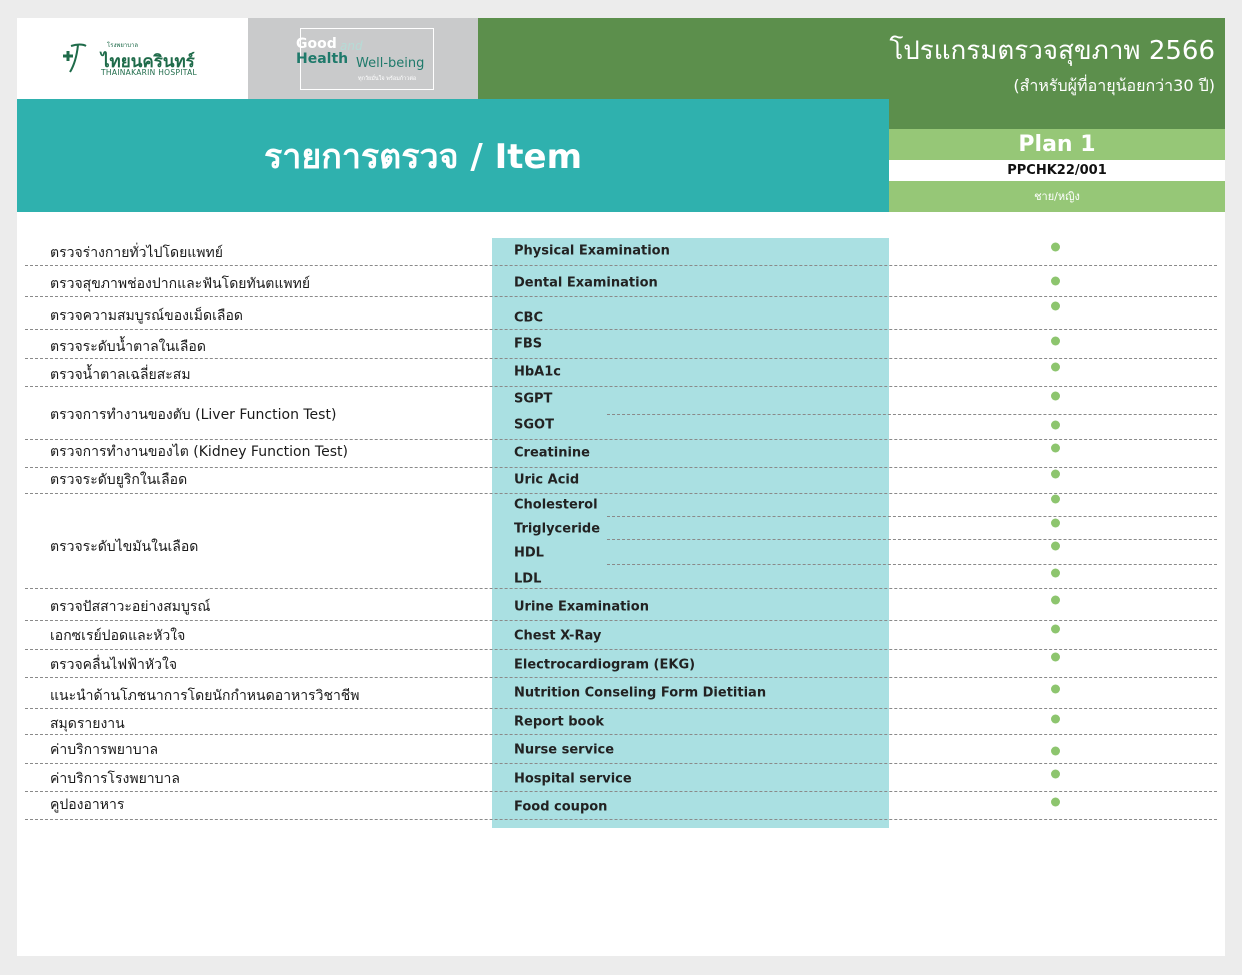 The image size is (1242, 975). Describe the element at coordinates (559, 722) in the screenshot. I see `test-name-label: Report book` at that location.